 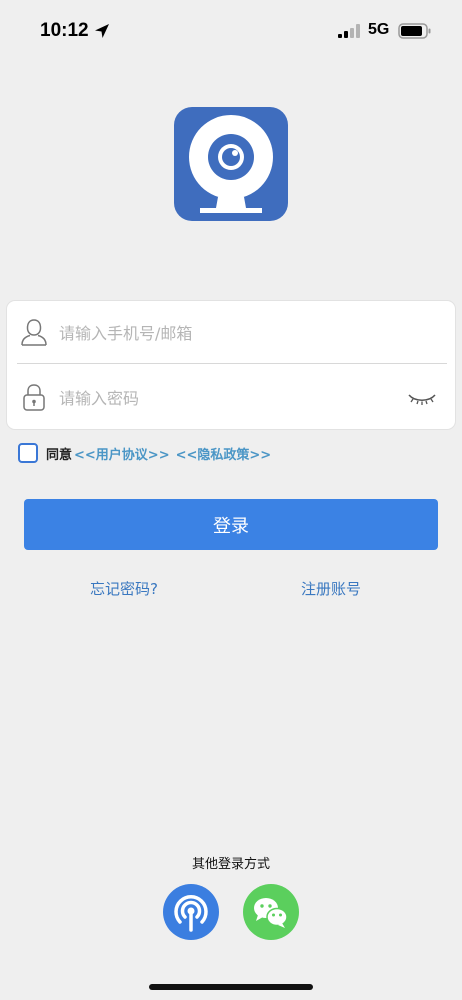 I want to click on status-time: 10:12, so click(x=64, y=30).